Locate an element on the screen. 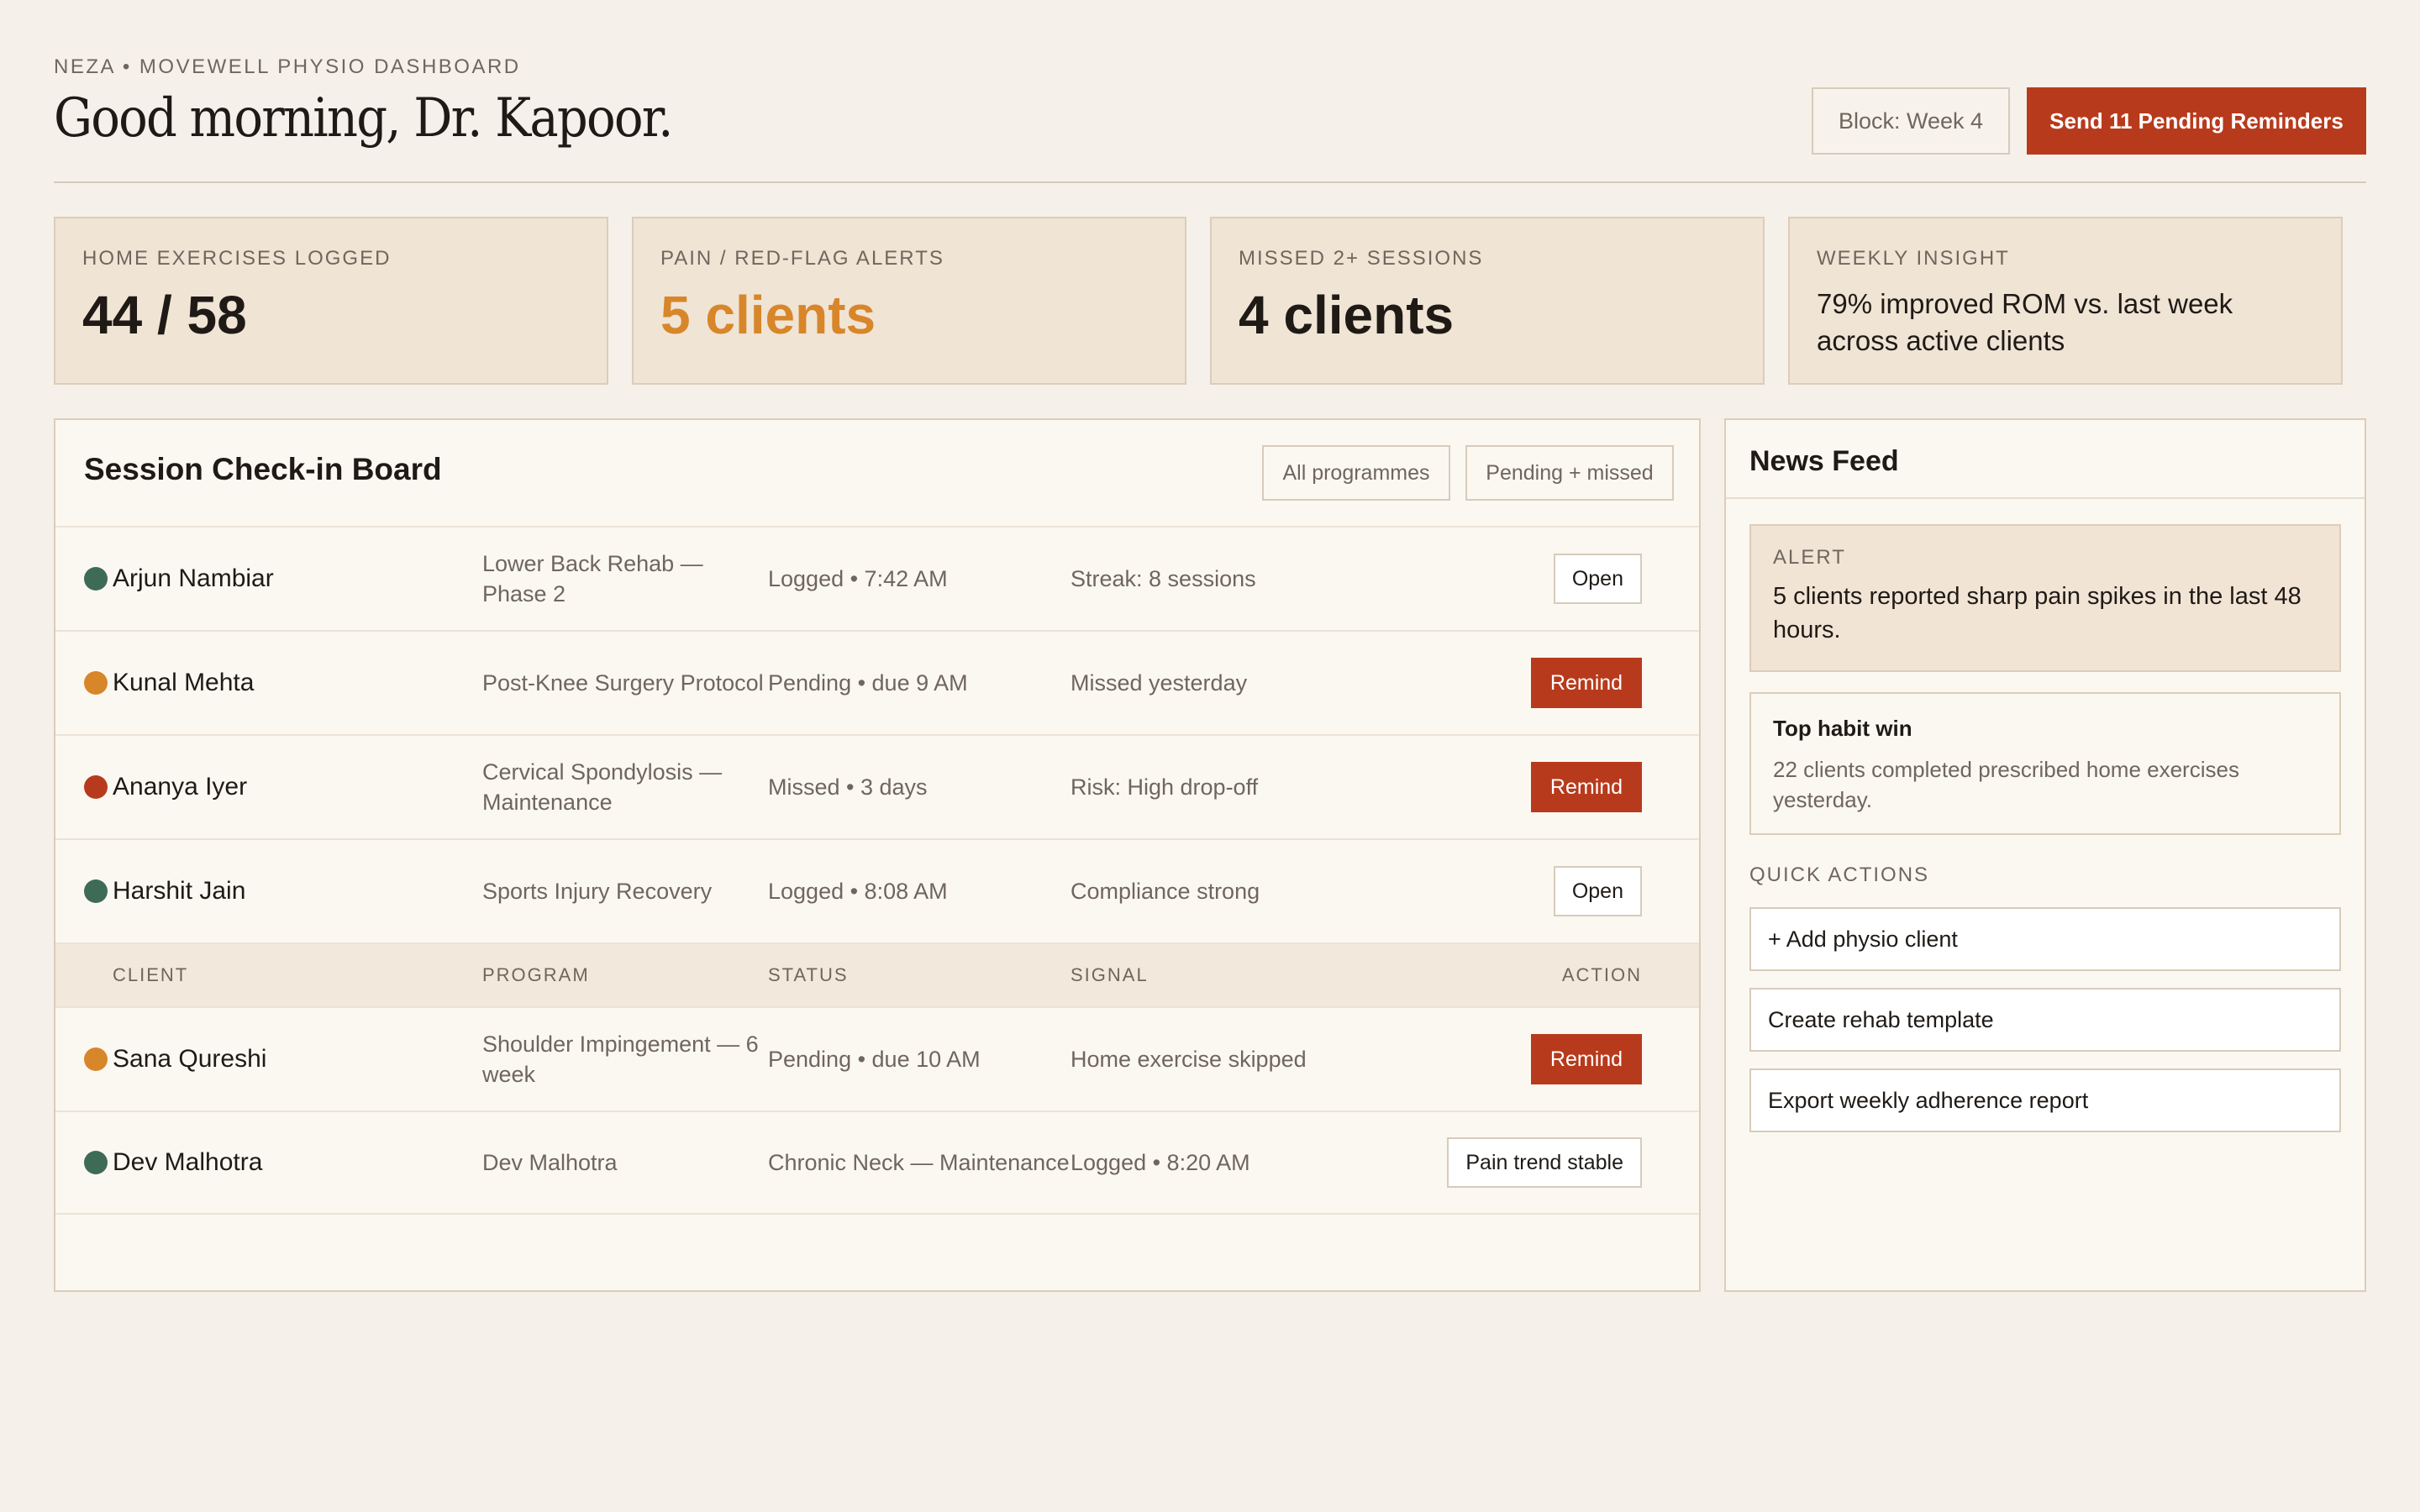  stat-value: 44 / 58 is located at coordinates (165, 315).